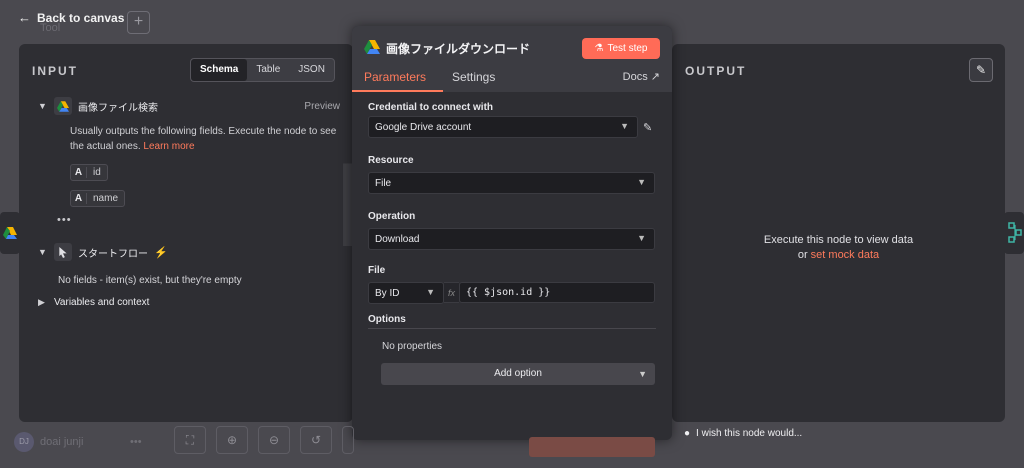 This screenshot has height=468, width=1024. I want to click on file-mode-select: By ID ▼, so click(406, 293).